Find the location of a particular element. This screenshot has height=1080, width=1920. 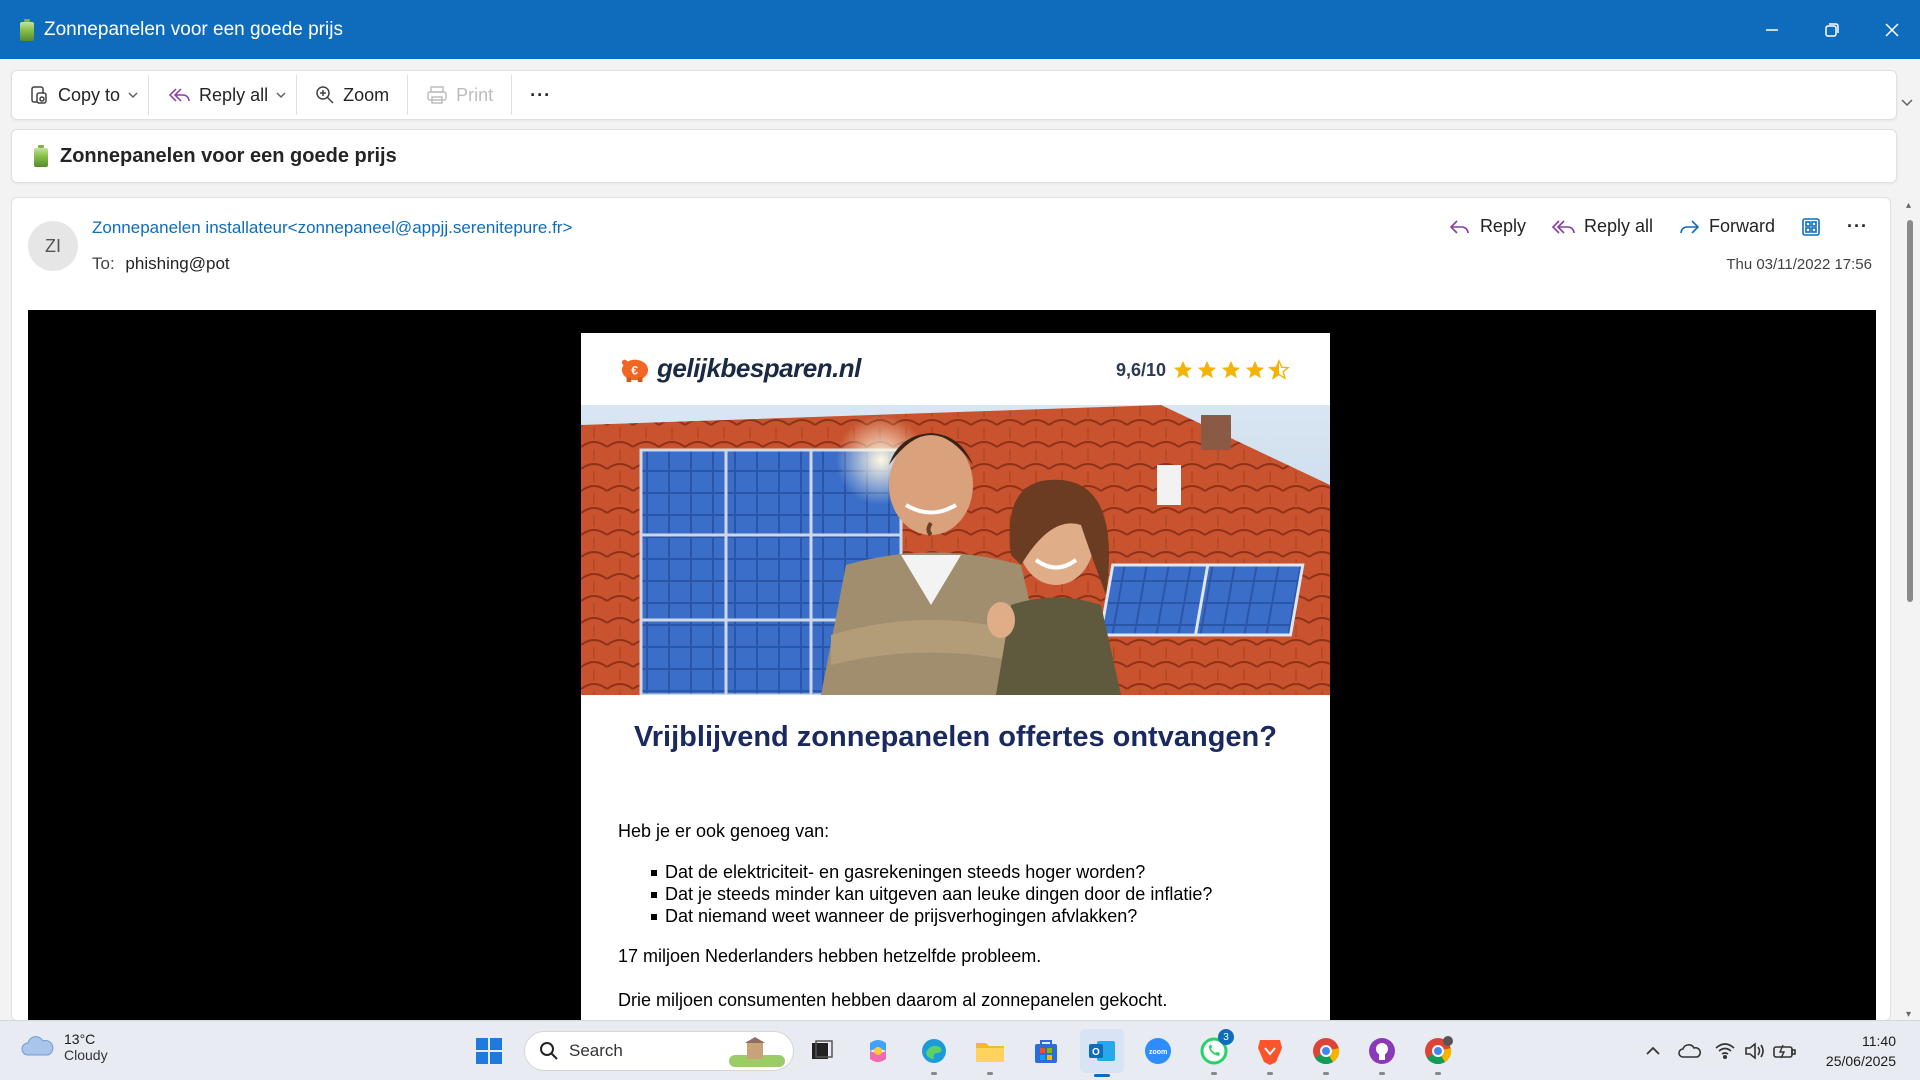

zoom-app-button: zoom is located at coordinates (1158, 1051).